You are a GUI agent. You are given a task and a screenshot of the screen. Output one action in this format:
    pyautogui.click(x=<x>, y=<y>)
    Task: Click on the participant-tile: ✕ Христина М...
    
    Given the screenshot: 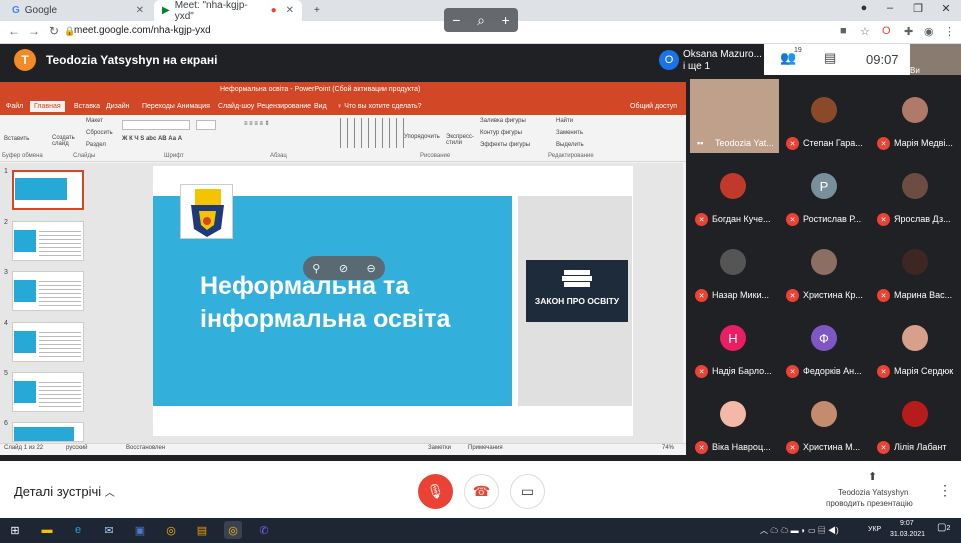 What is the action you would take?
    pyautogui.click(x=824, y=421)
    